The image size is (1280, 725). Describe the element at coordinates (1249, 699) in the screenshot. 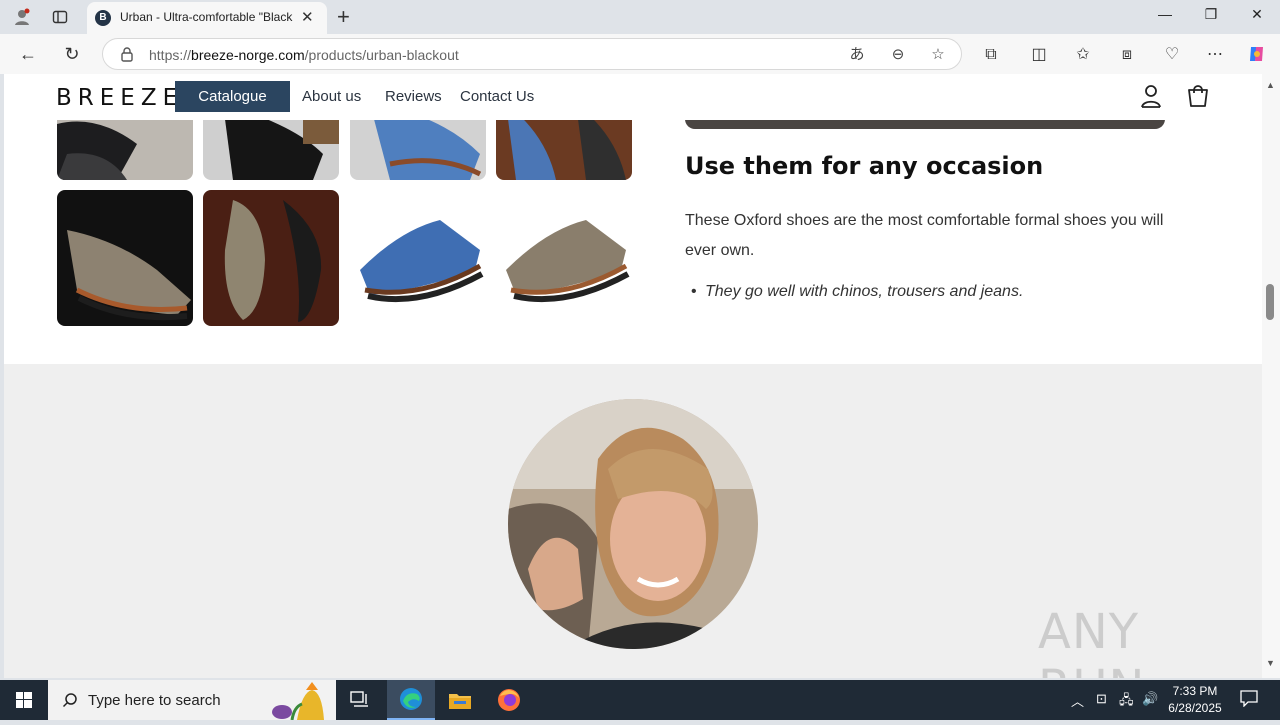

I see `notifications-icon` at that location.